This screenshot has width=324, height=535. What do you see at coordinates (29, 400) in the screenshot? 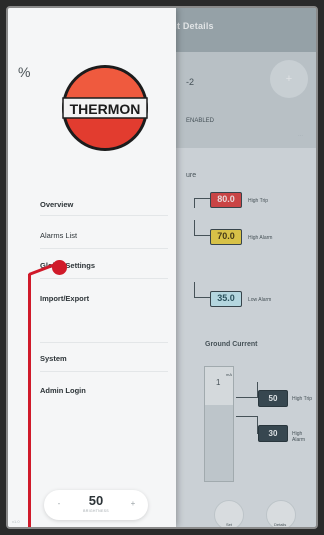
I see `annotation-line` at bounding box center [29, 400].